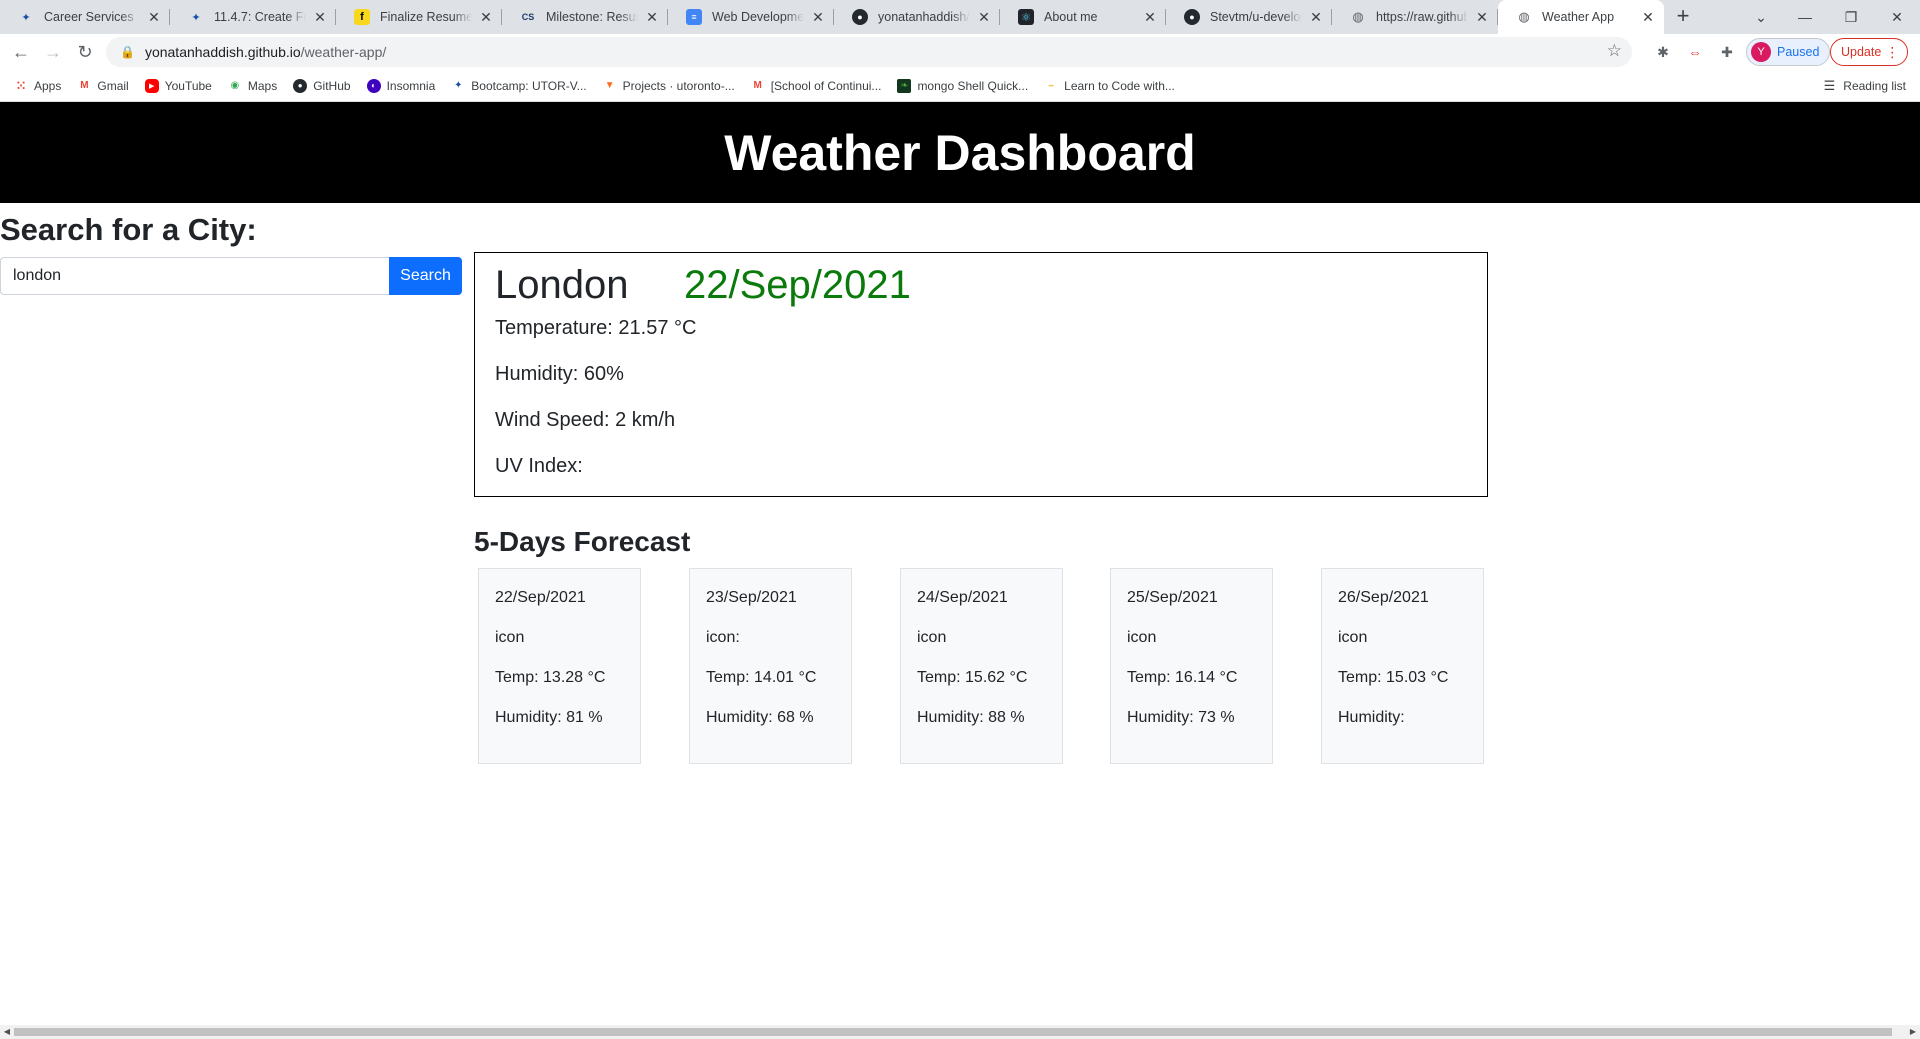 This screenshot has width=1920, height=1039. What do you see at coordinates (585, 17) in the screenshot?
I see `tab-milestone-resume: CS Milestone: Resume ✕` at bounding box center [585, 17].